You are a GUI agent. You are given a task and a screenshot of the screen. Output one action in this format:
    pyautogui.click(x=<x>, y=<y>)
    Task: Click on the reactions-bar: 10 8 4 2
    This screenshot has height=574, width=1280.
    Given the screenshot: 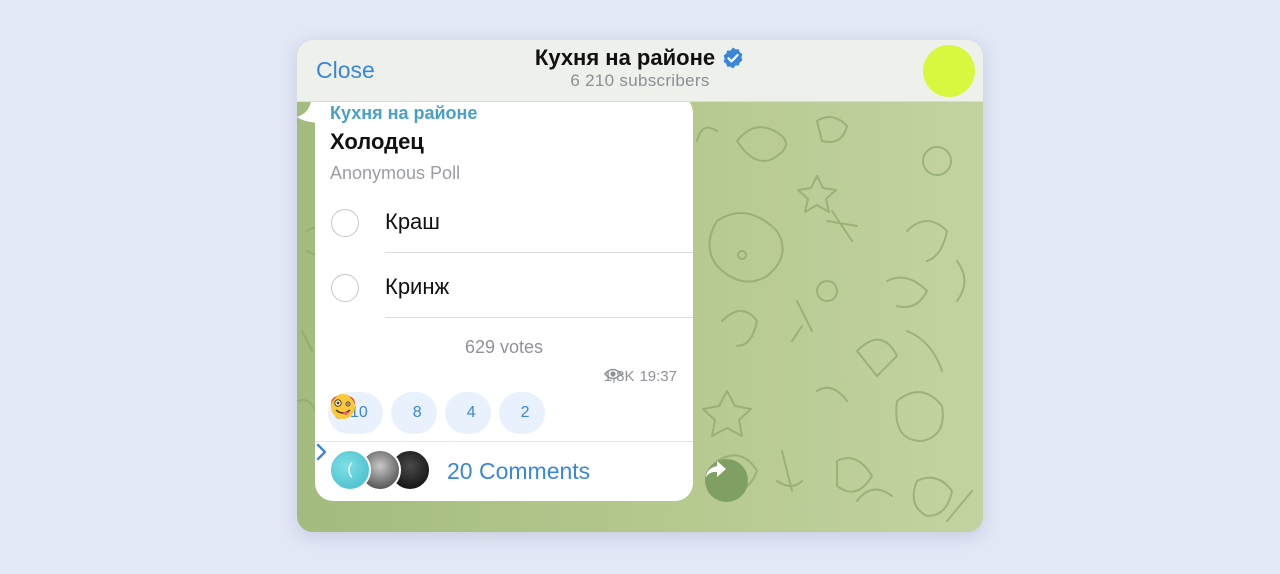 What is the action you would take?
    pyautogui.click(x=436, y=413)
    